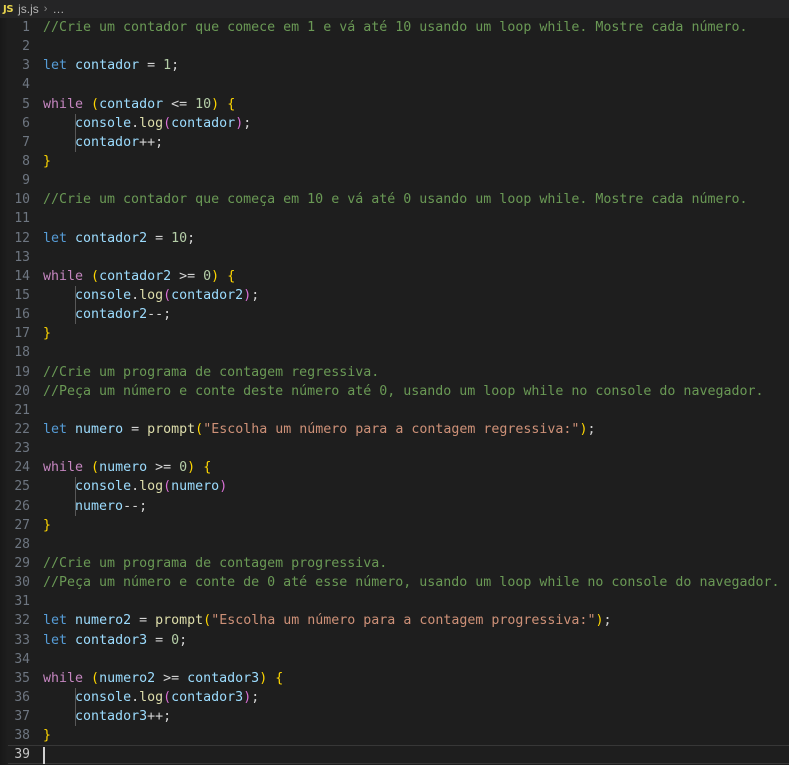 The width and height of the screenshot is (789, 765). Describe the element at coordinates (394, 640) in the screenshot. I see `code-line: 33 let contador3 = 0;` at that location.